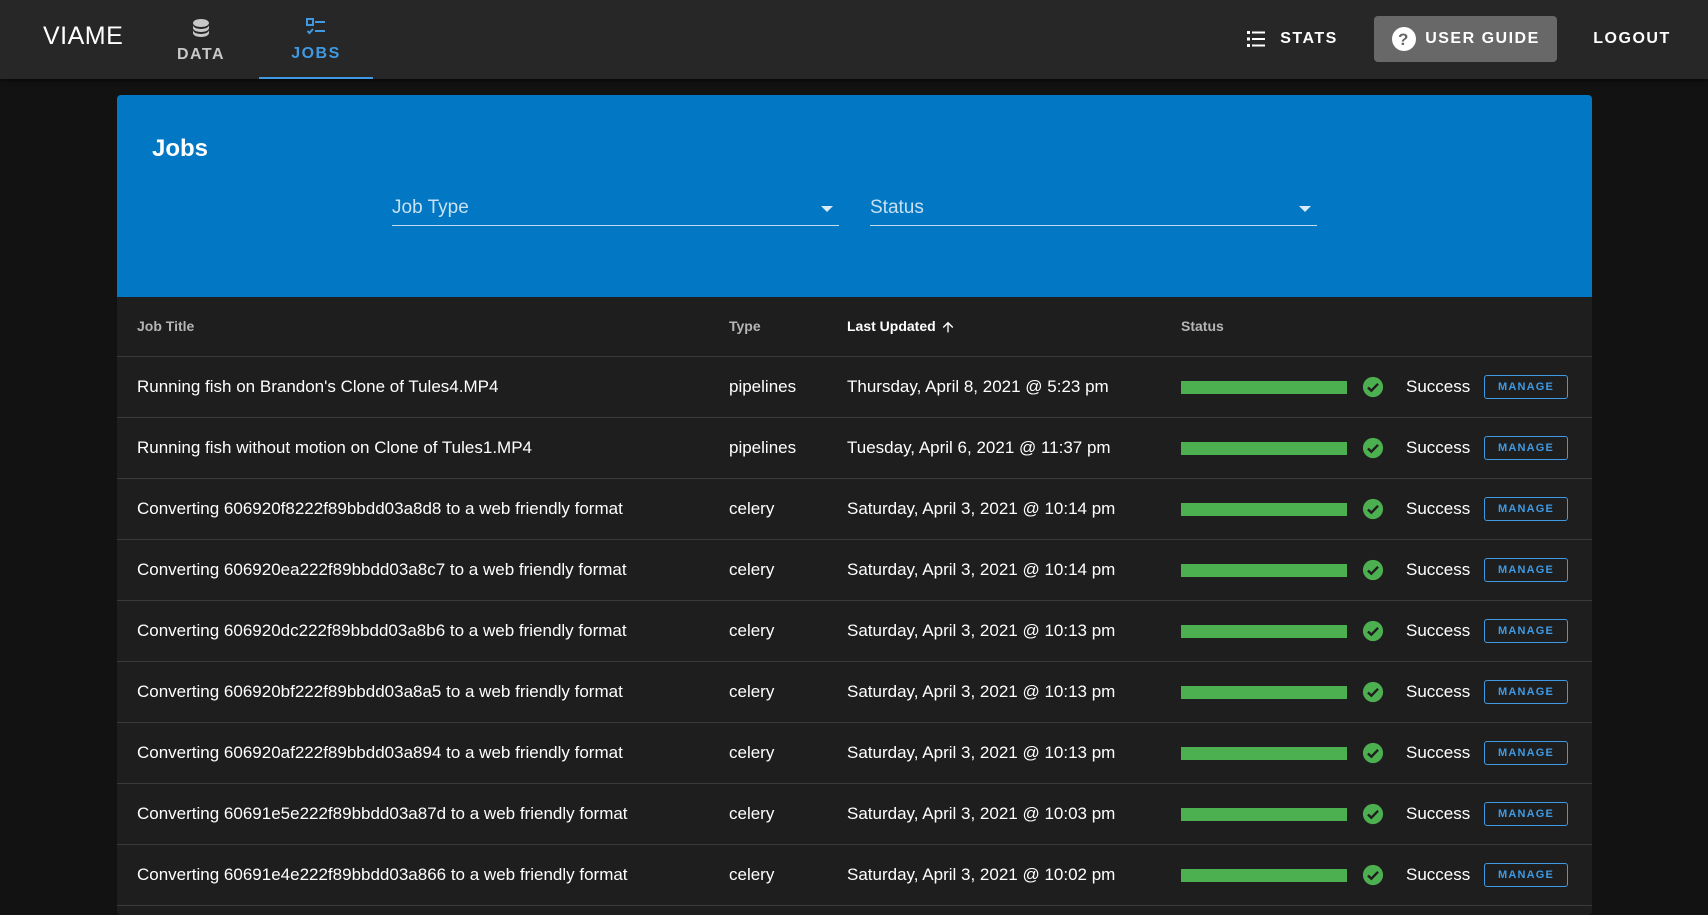  Describe the element at coordinates (1309, 38) in the screenshot. I see `stats-button-label: STATS` at that location.